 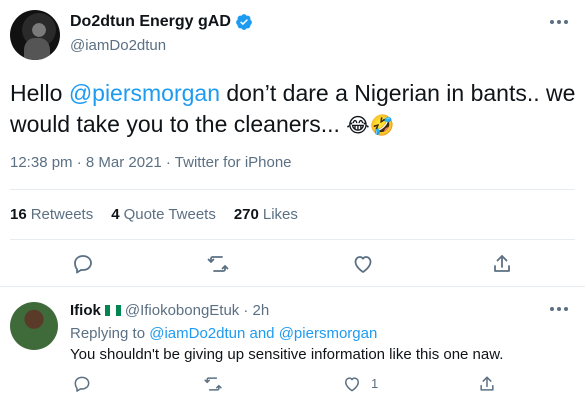 What do you see at coordinates (244, 22) in the screenshot?
I see `verified-badge-icon` at bounding box center [244, 22].